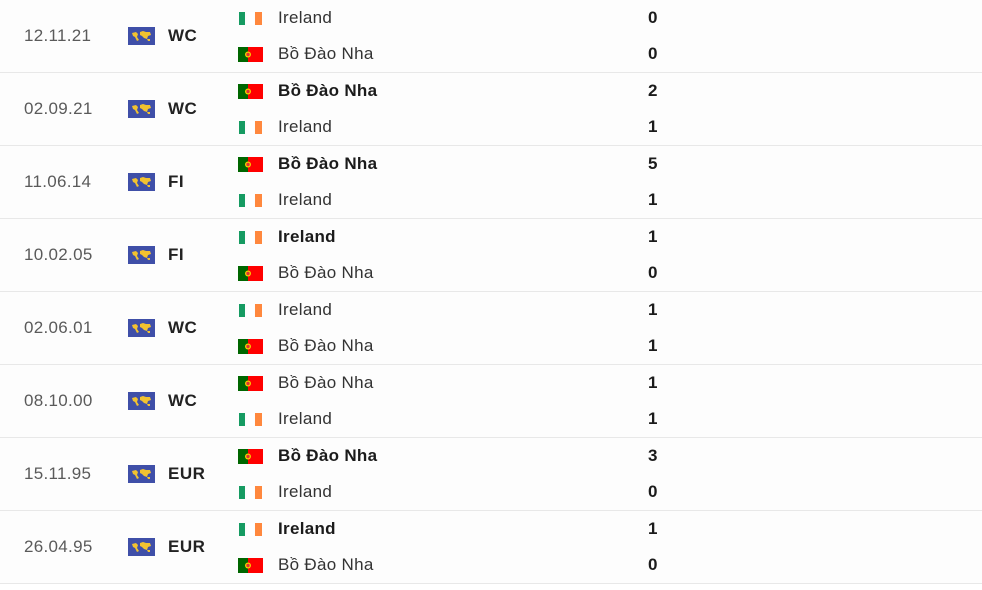  Describe the element at coordinates (653, 163) in the screenshot. I see `home-score: 5` at that location.